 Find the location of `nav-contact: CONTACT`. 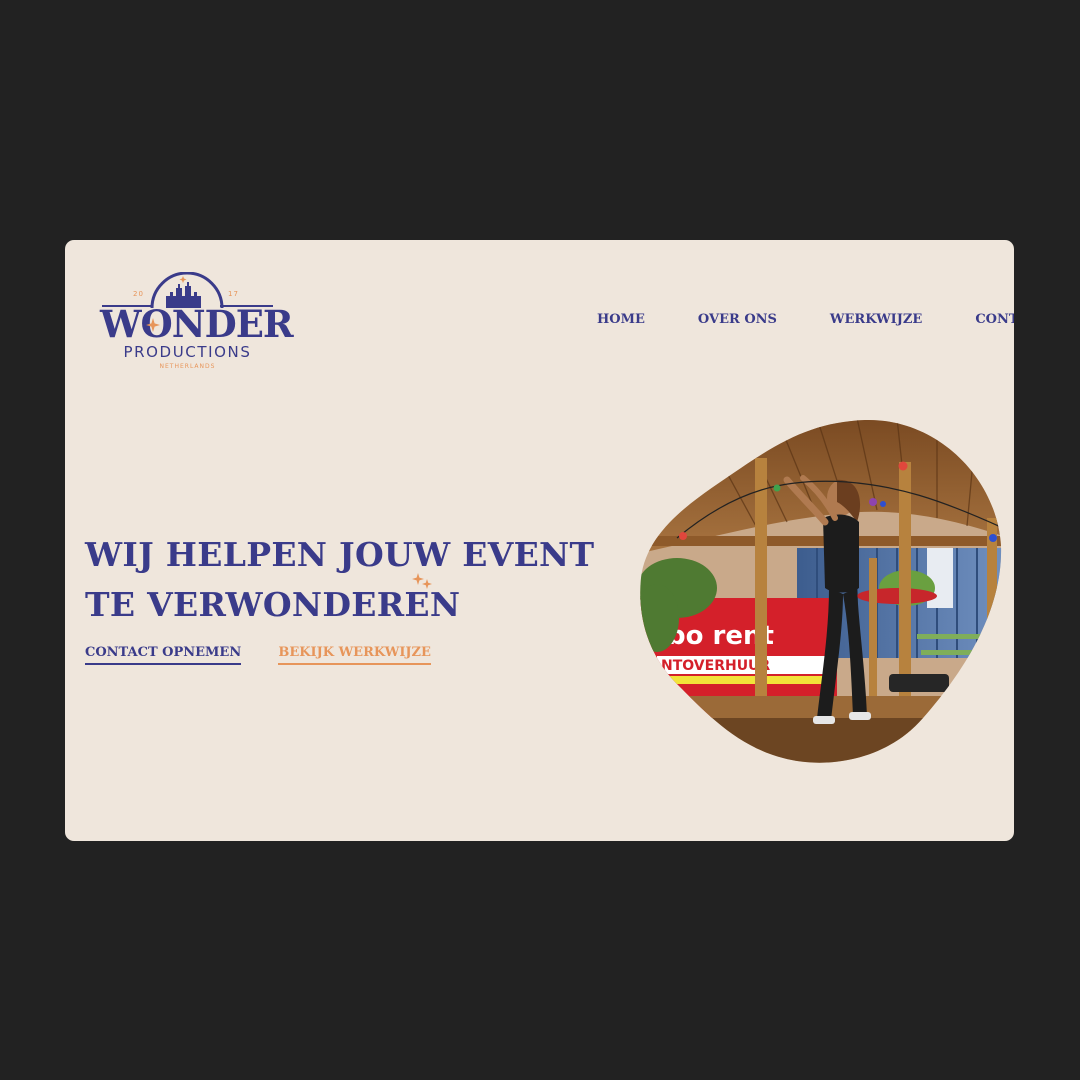

nav-contact: CONTACT is located at coordinates (994, 319).